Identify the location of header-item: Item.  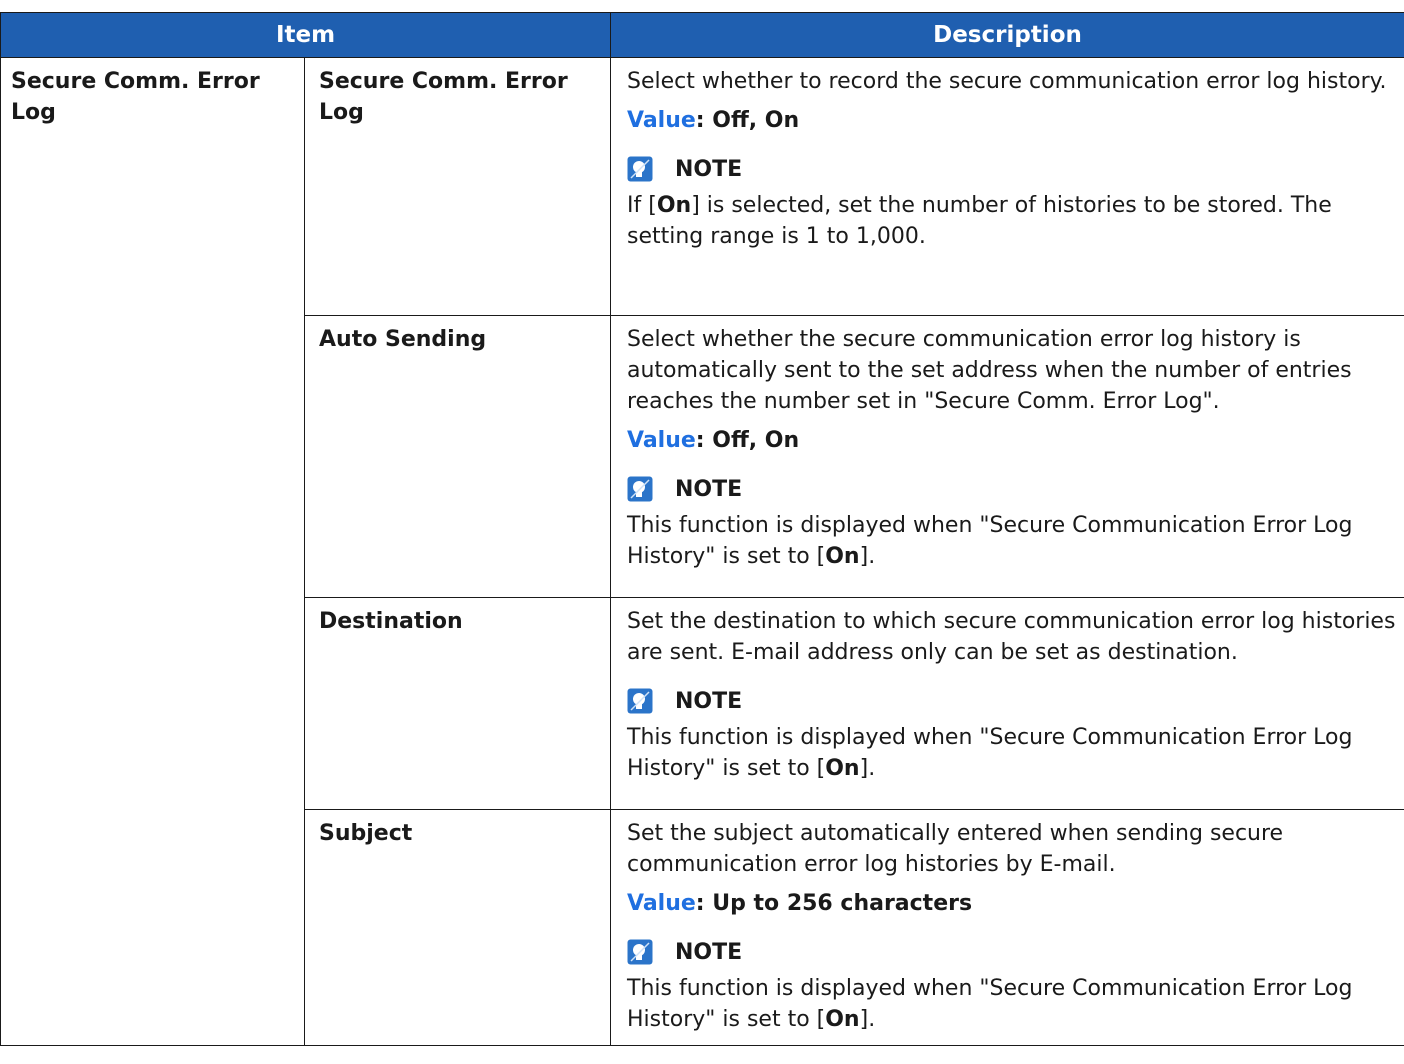
(305, 35).